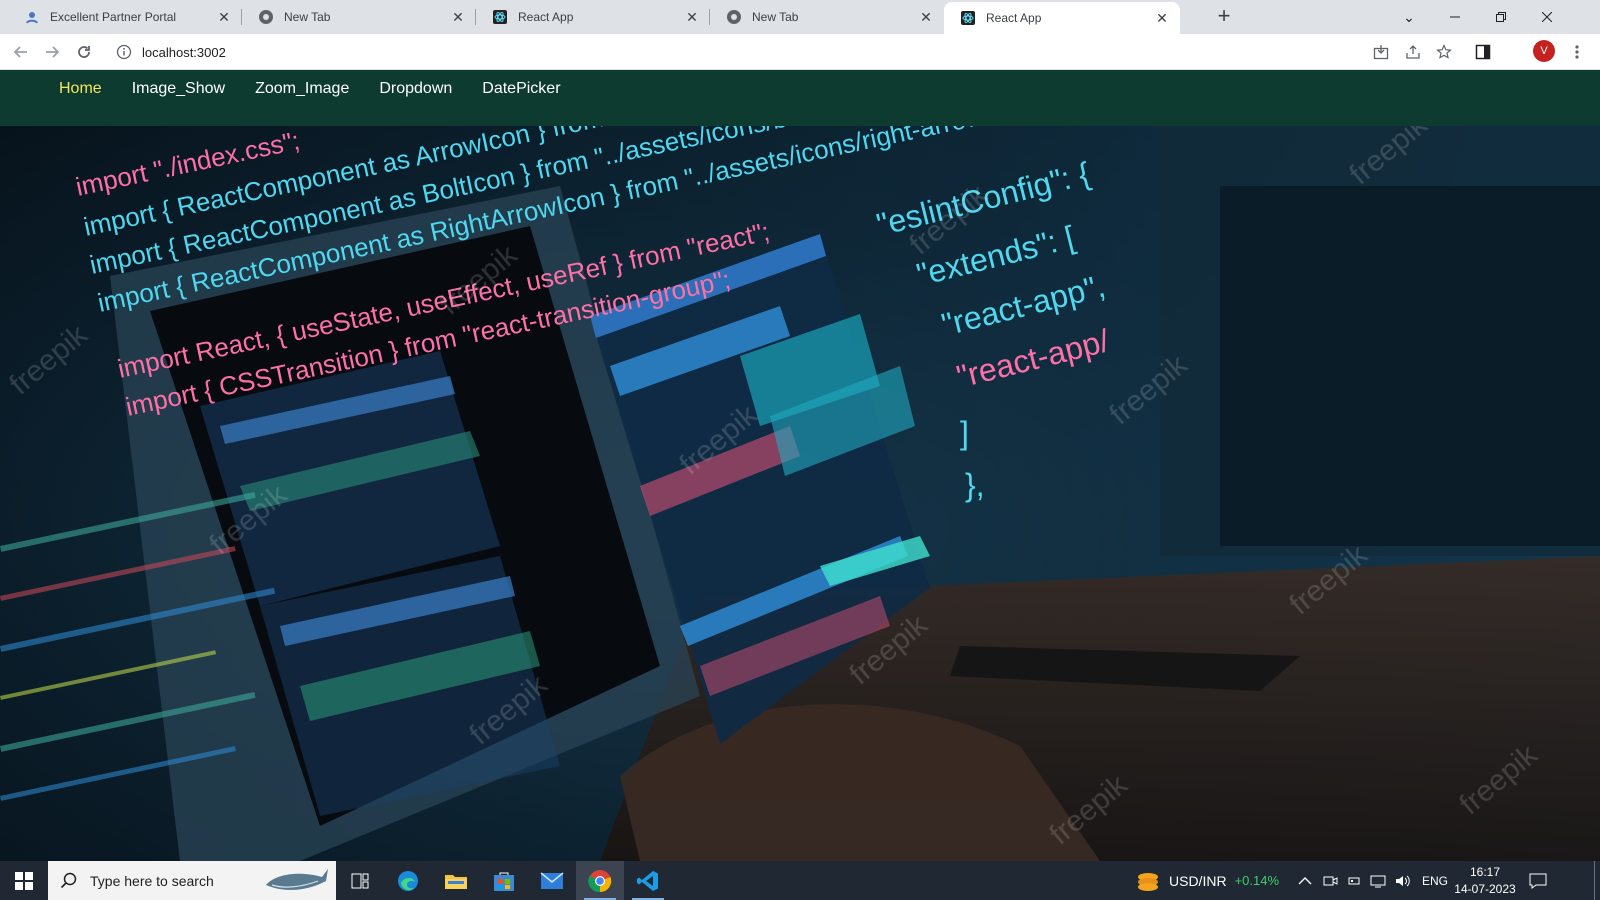 Image resolution: width=1600 pixels, height=900 pixels. Describe the element at coordinates (415, 89) in the screenshot. I see `nav-dropdown: Dropdown` at that location.